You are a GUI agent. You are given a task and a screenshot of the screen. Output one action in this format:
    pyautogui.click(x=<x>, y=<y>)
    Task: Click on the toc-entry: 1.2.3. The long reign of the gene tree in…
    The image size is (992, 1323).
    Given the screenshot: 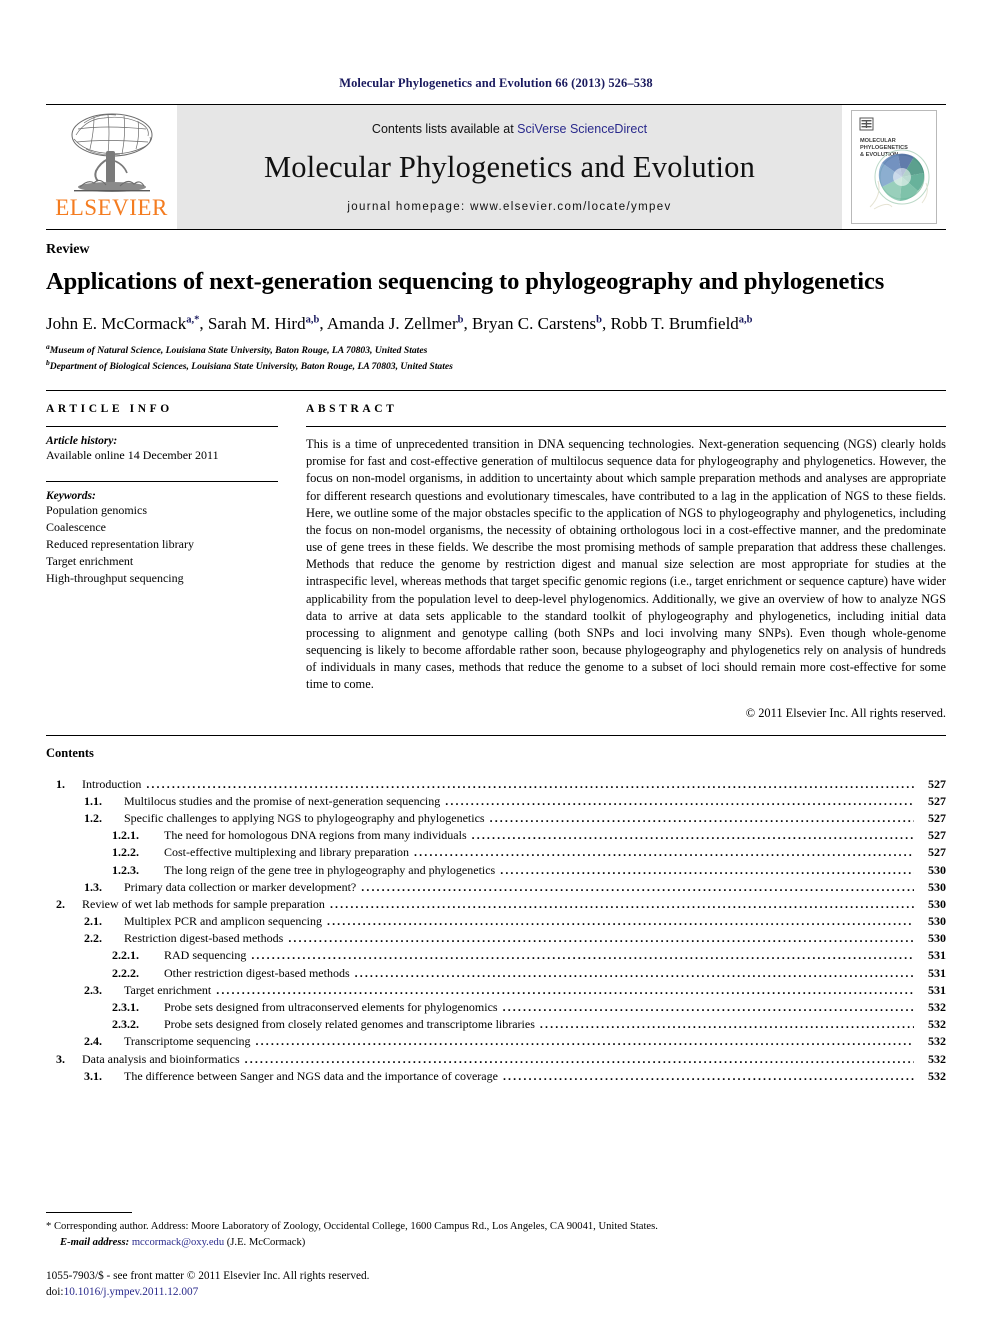 What is the action you would take?
    pyautogui.click(x=496, y=869)
    